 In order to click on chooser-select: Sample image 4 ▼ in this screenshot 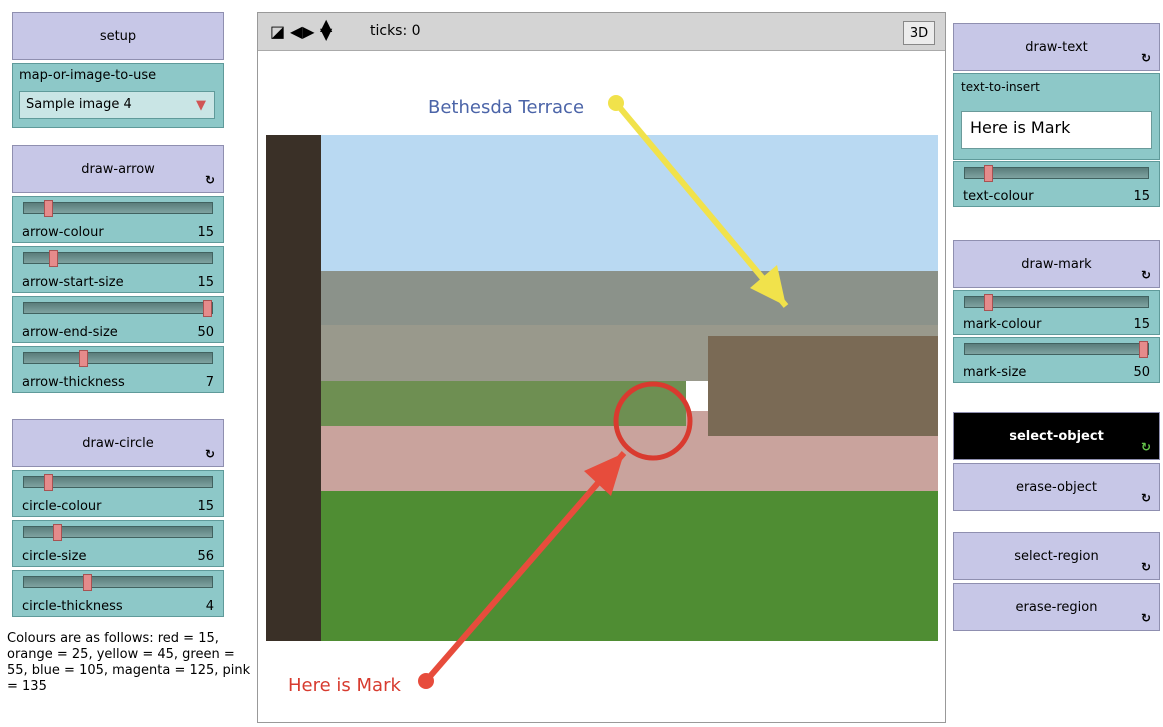, I will do `click(117, 105)`.